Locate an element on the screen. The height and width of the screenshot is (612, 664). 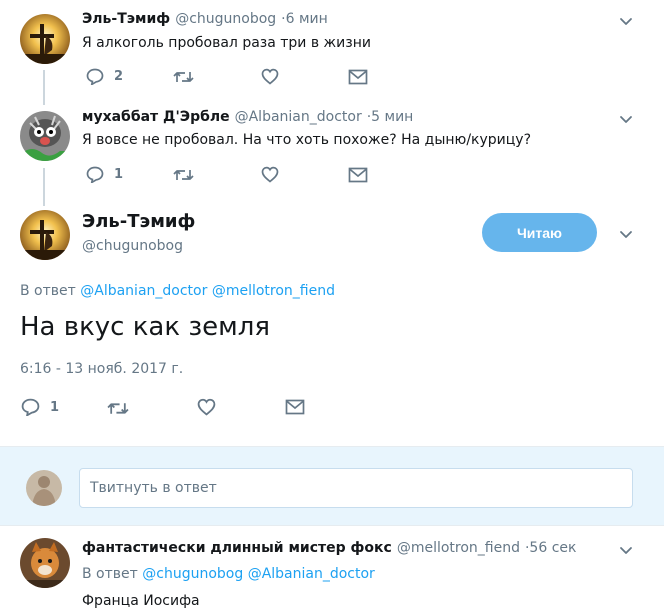
reply-context: В ответ @chugunobog @Albanian_doctor is located at coordinates (228, 574).